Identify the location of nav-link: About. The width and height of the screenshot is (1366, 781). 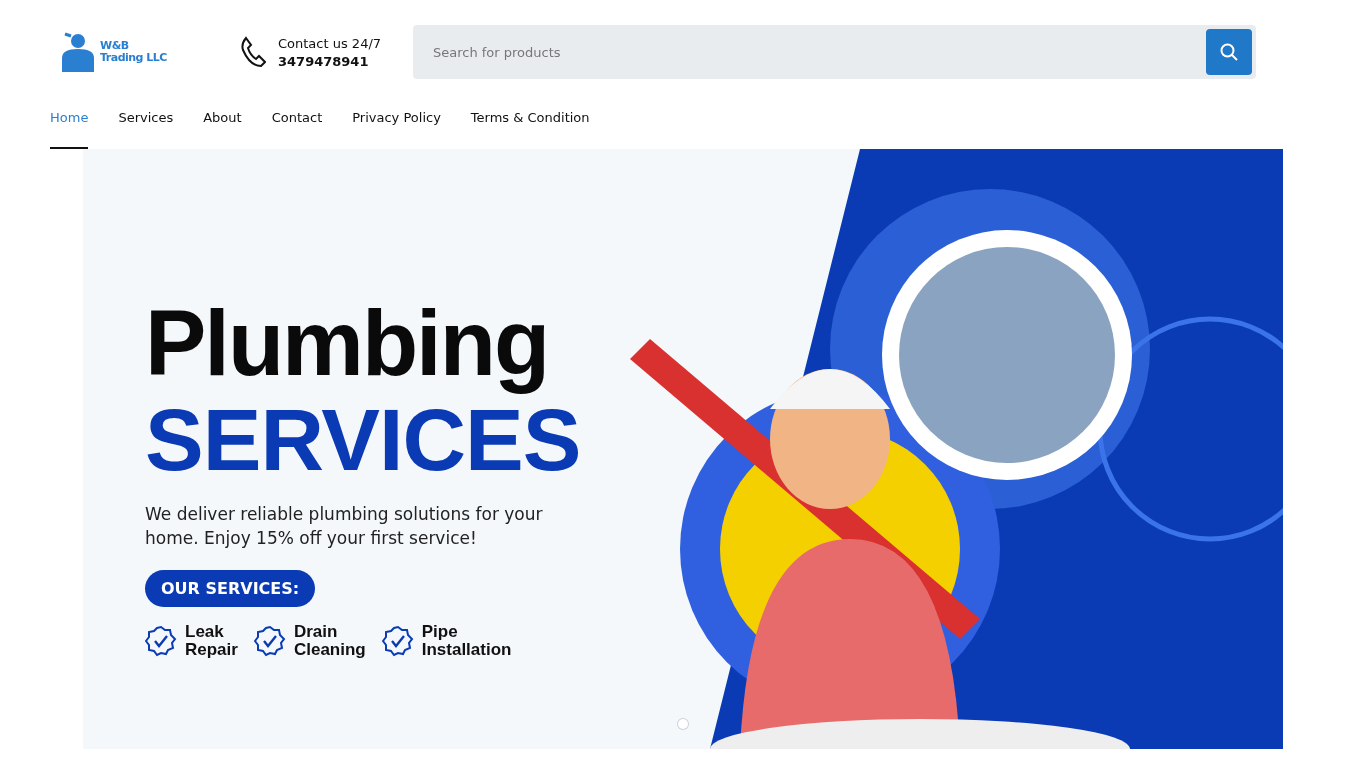
(222, 126).